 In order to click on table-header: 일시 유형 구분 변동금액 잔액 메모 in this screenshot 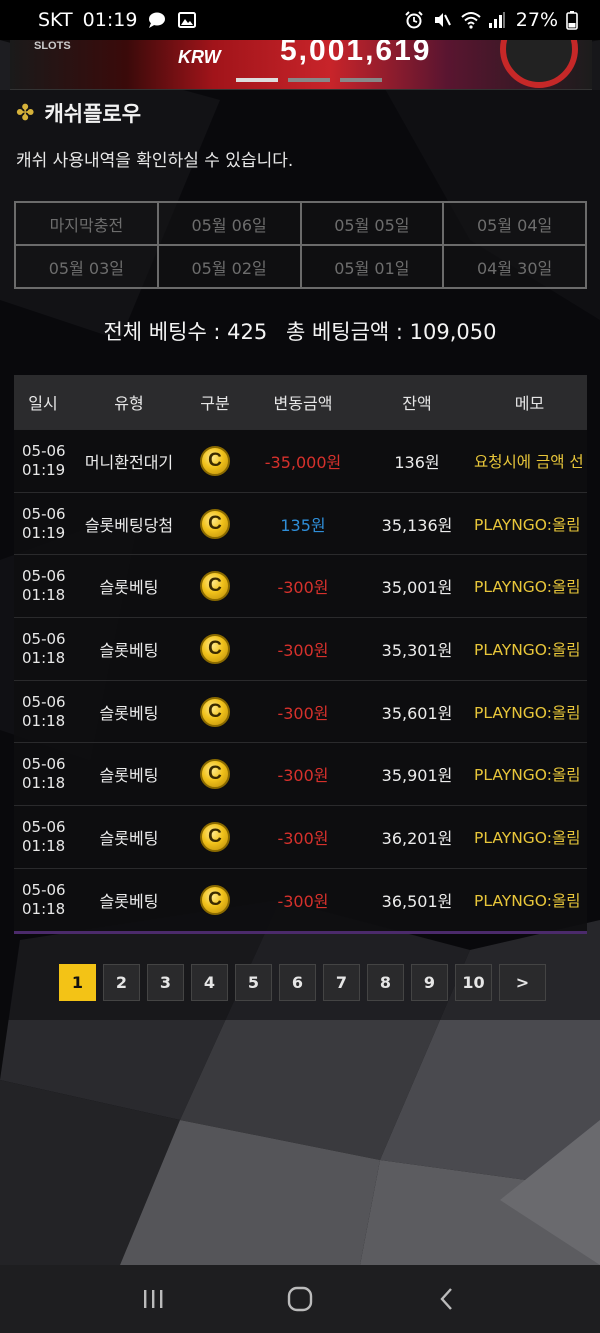, I will do `click(300, 402)`.